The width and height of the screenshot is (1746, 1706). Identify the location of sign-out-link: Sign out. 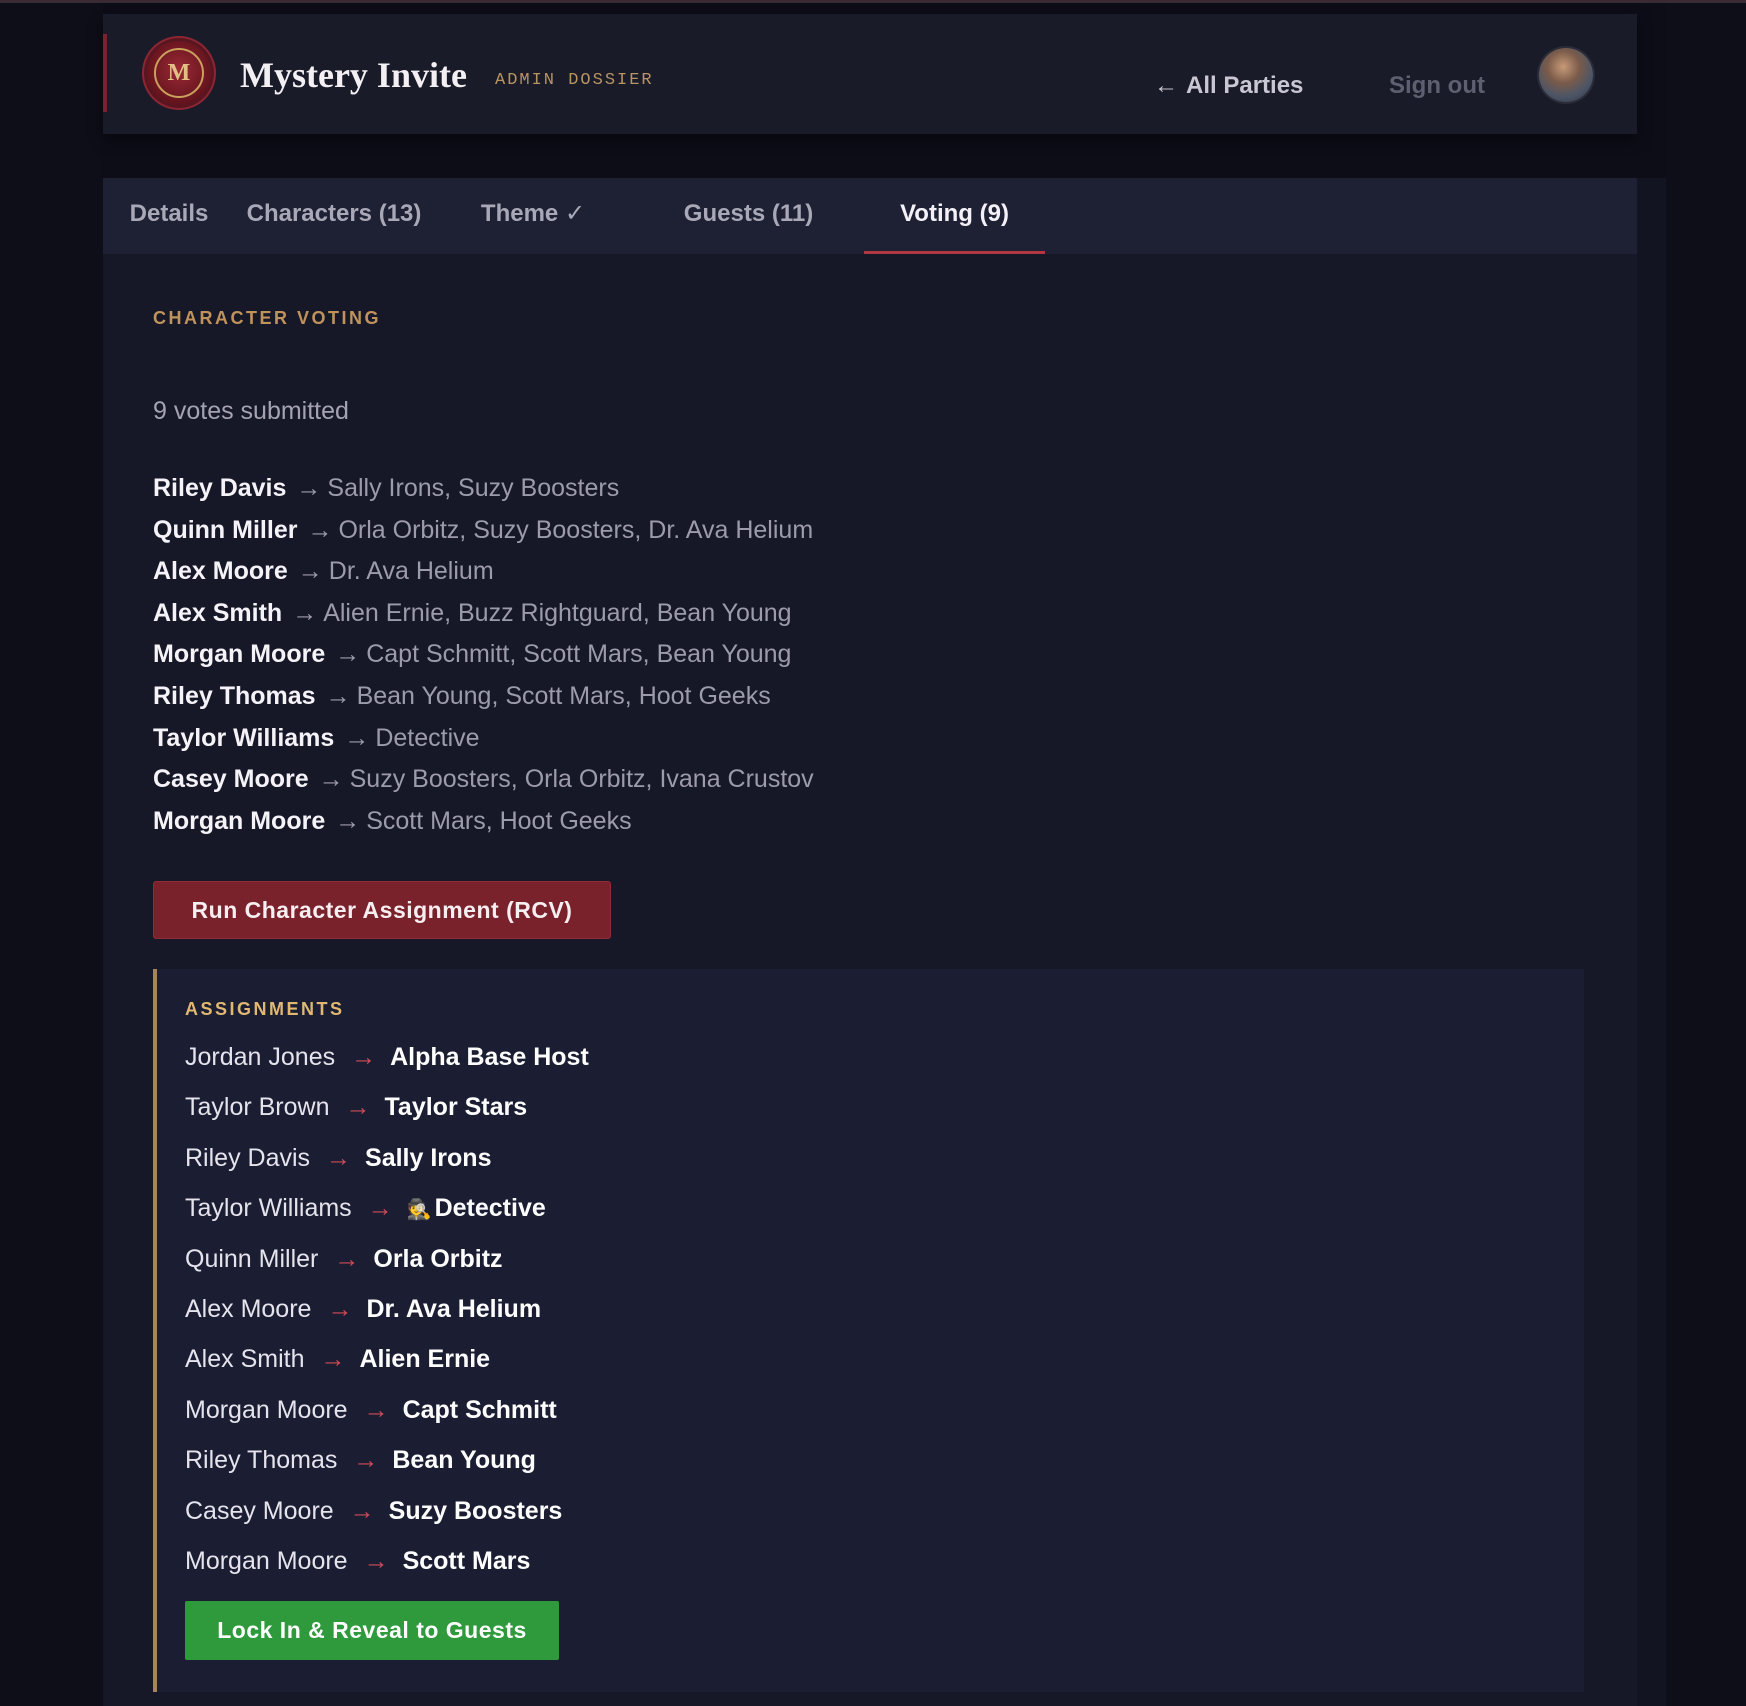
(1437, 86).